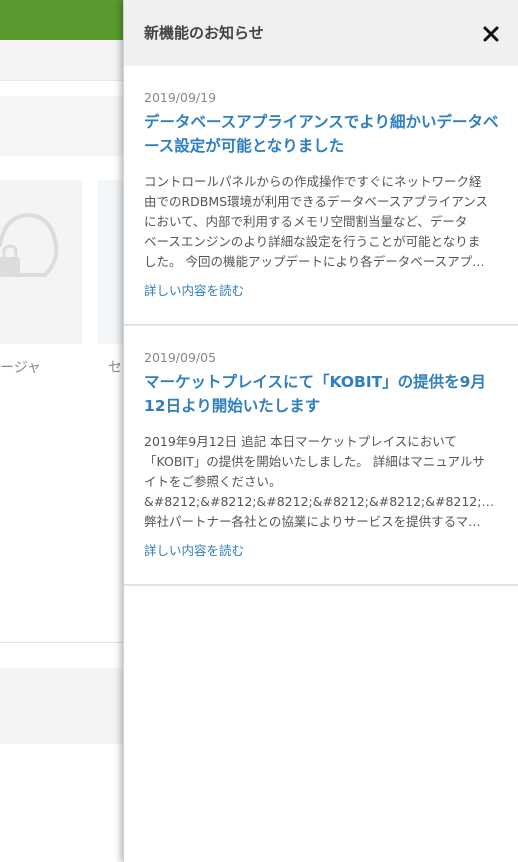 The width and height of the screenshot is (518, 862). I want to click on news-body-line: ベースエンジンのより詳細な設定を行うことが可能となりま, so click(312, 241).